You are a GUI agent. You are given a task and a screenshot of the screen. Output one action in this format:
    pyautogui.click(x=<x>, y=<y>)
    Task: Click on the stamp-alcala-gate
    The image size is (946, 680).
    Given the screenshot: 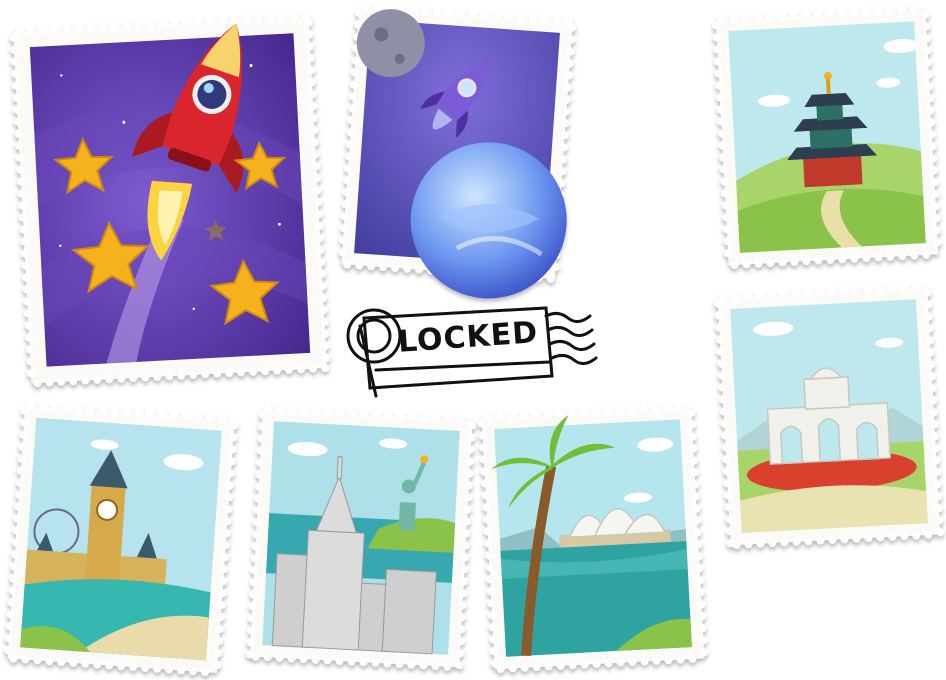 What is the action you would take?
    pyautogui.click(x=829, y=416)
    